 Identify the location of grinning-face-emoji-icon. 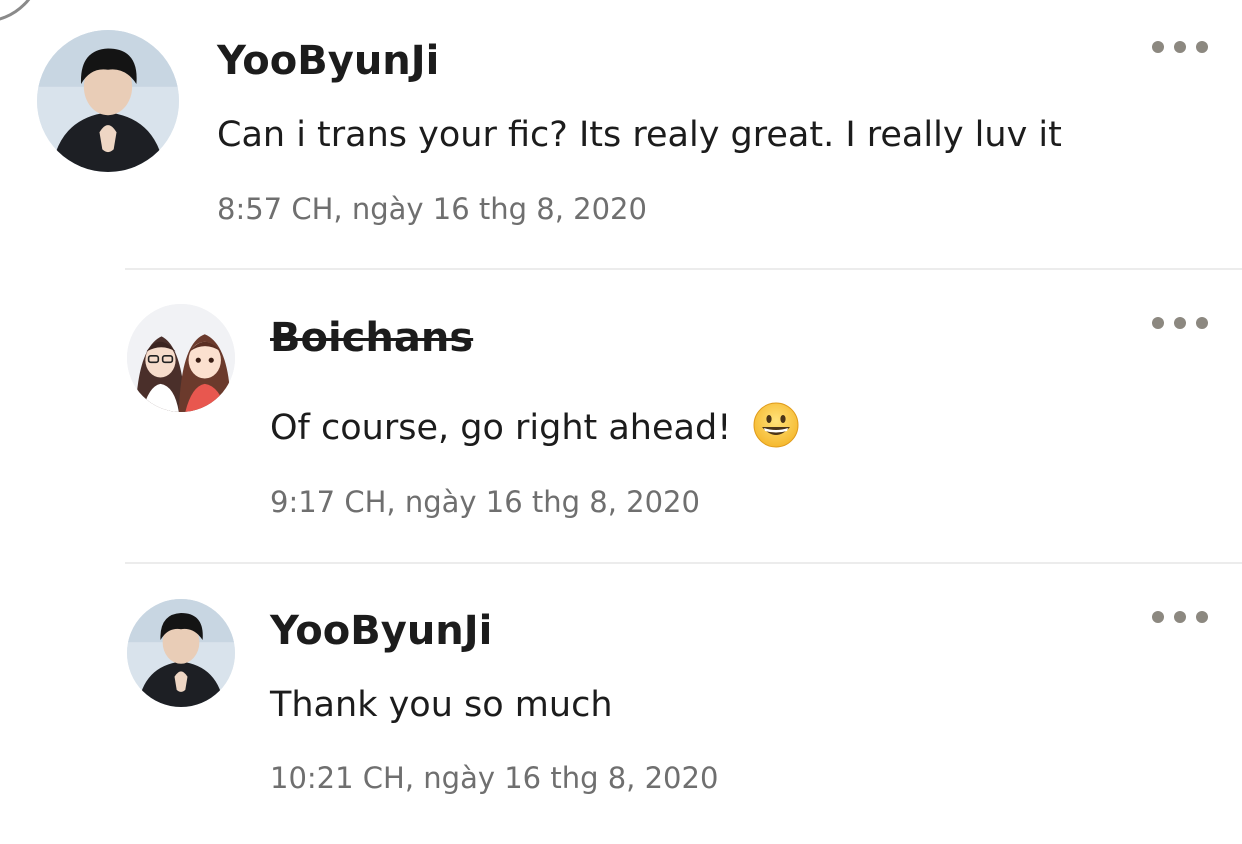
(776, 425).